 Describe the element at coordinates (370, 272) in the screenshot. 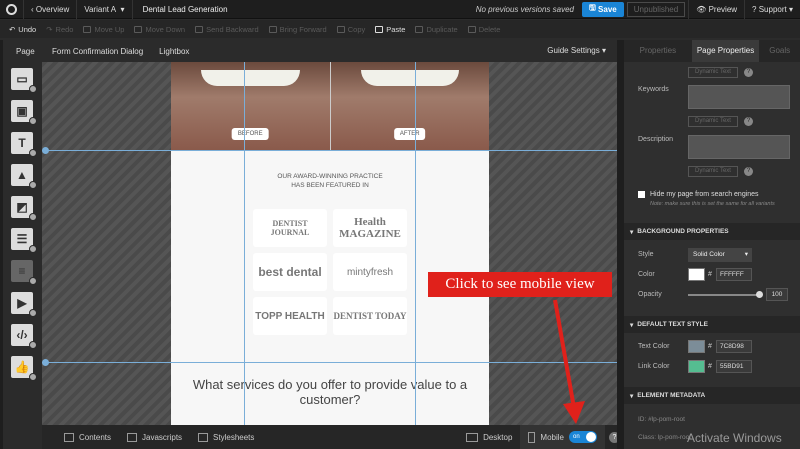

I see `mintyfresh-logo: mintyfresh` at that location.